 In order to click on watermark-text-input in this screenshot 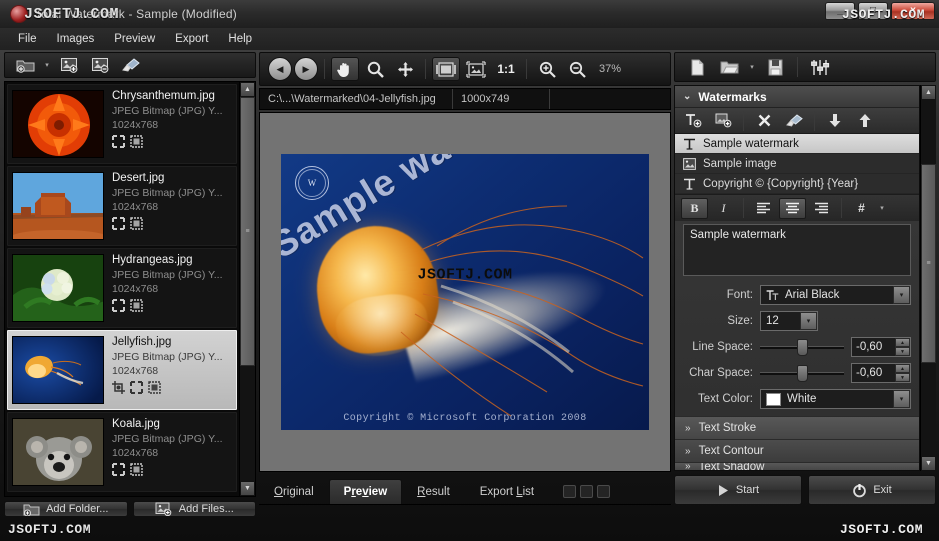, I will do `click(797, 250)`.